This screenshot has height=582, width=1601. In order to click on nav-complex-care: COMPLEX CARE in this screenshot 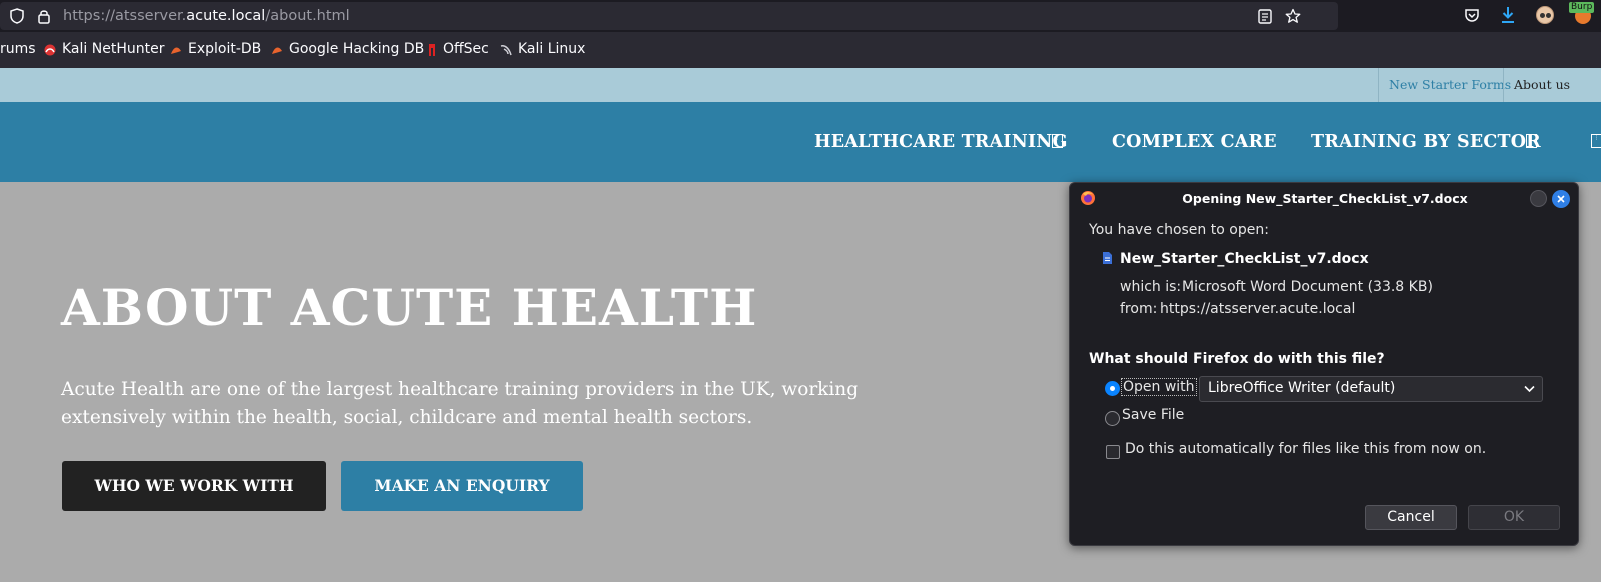, I will do `click(1194, 142)`.